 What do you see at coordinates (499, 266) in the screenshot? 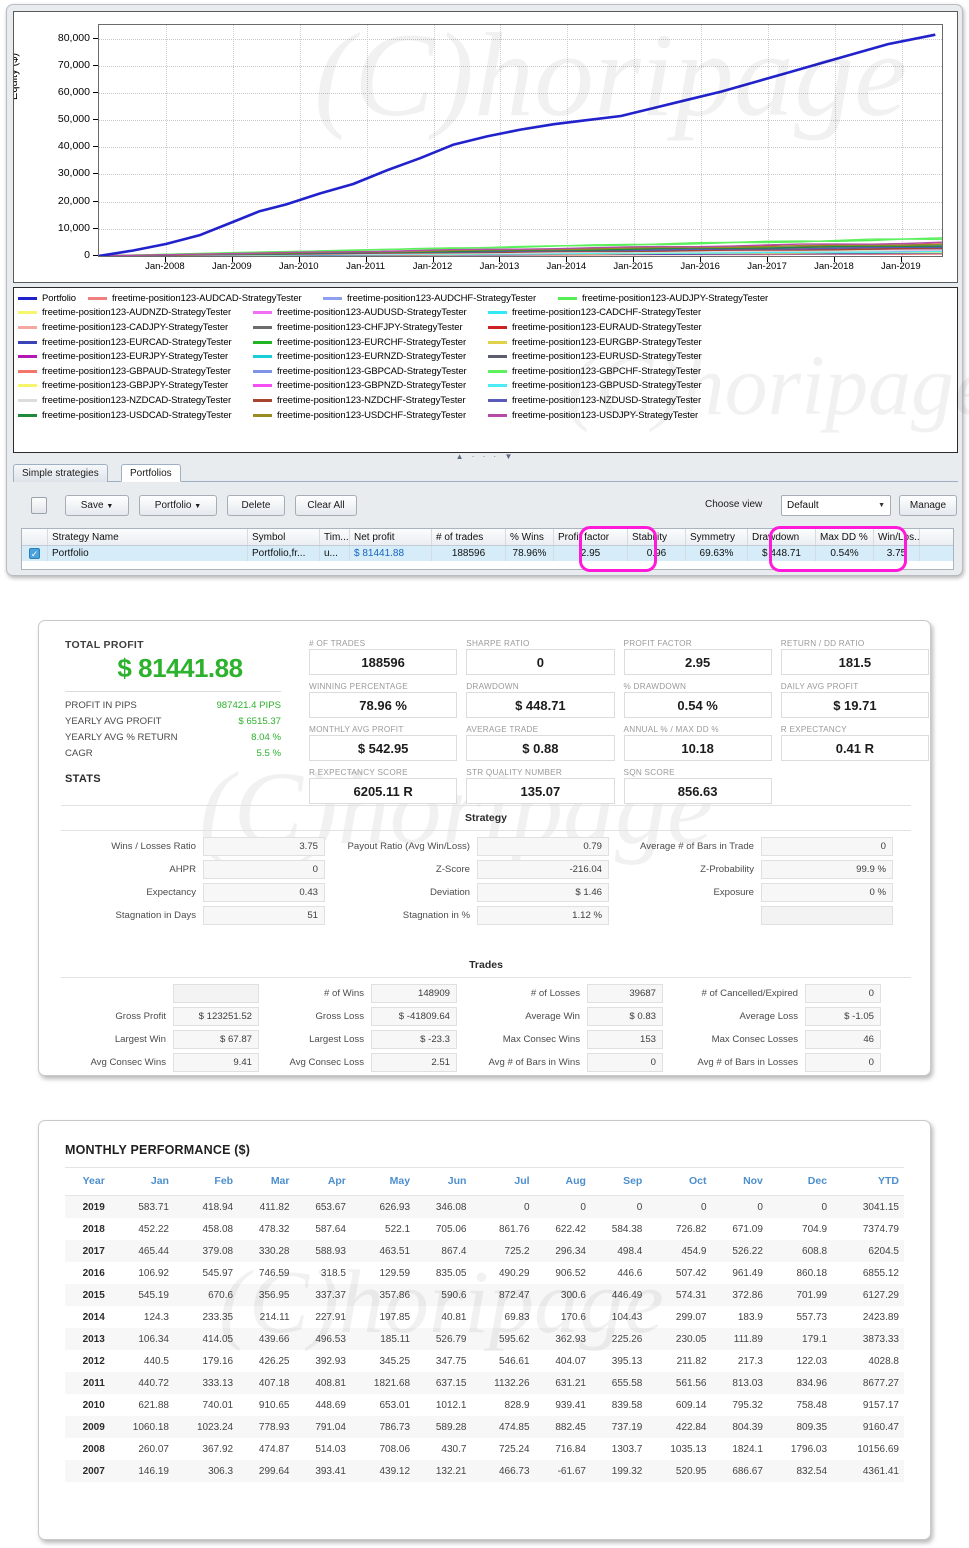
I see `chart-x-tick-label: Jan-2013` at bounding box center [499, 266].